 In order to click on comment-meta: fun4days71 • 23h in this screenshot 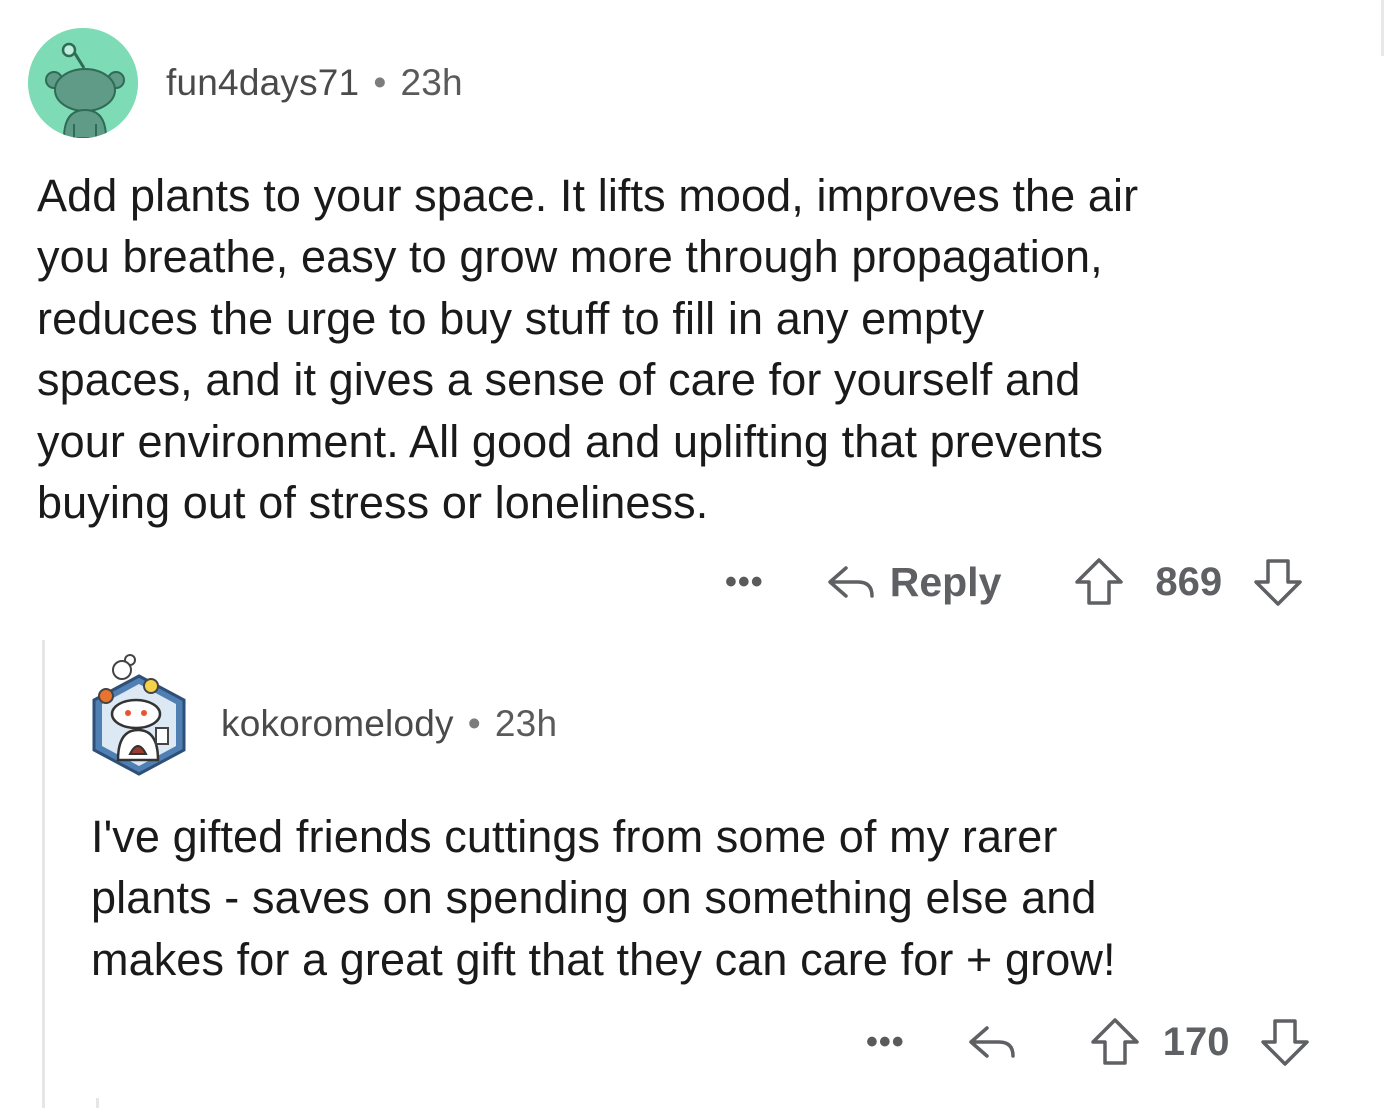, I will do `click(314, 83)`.